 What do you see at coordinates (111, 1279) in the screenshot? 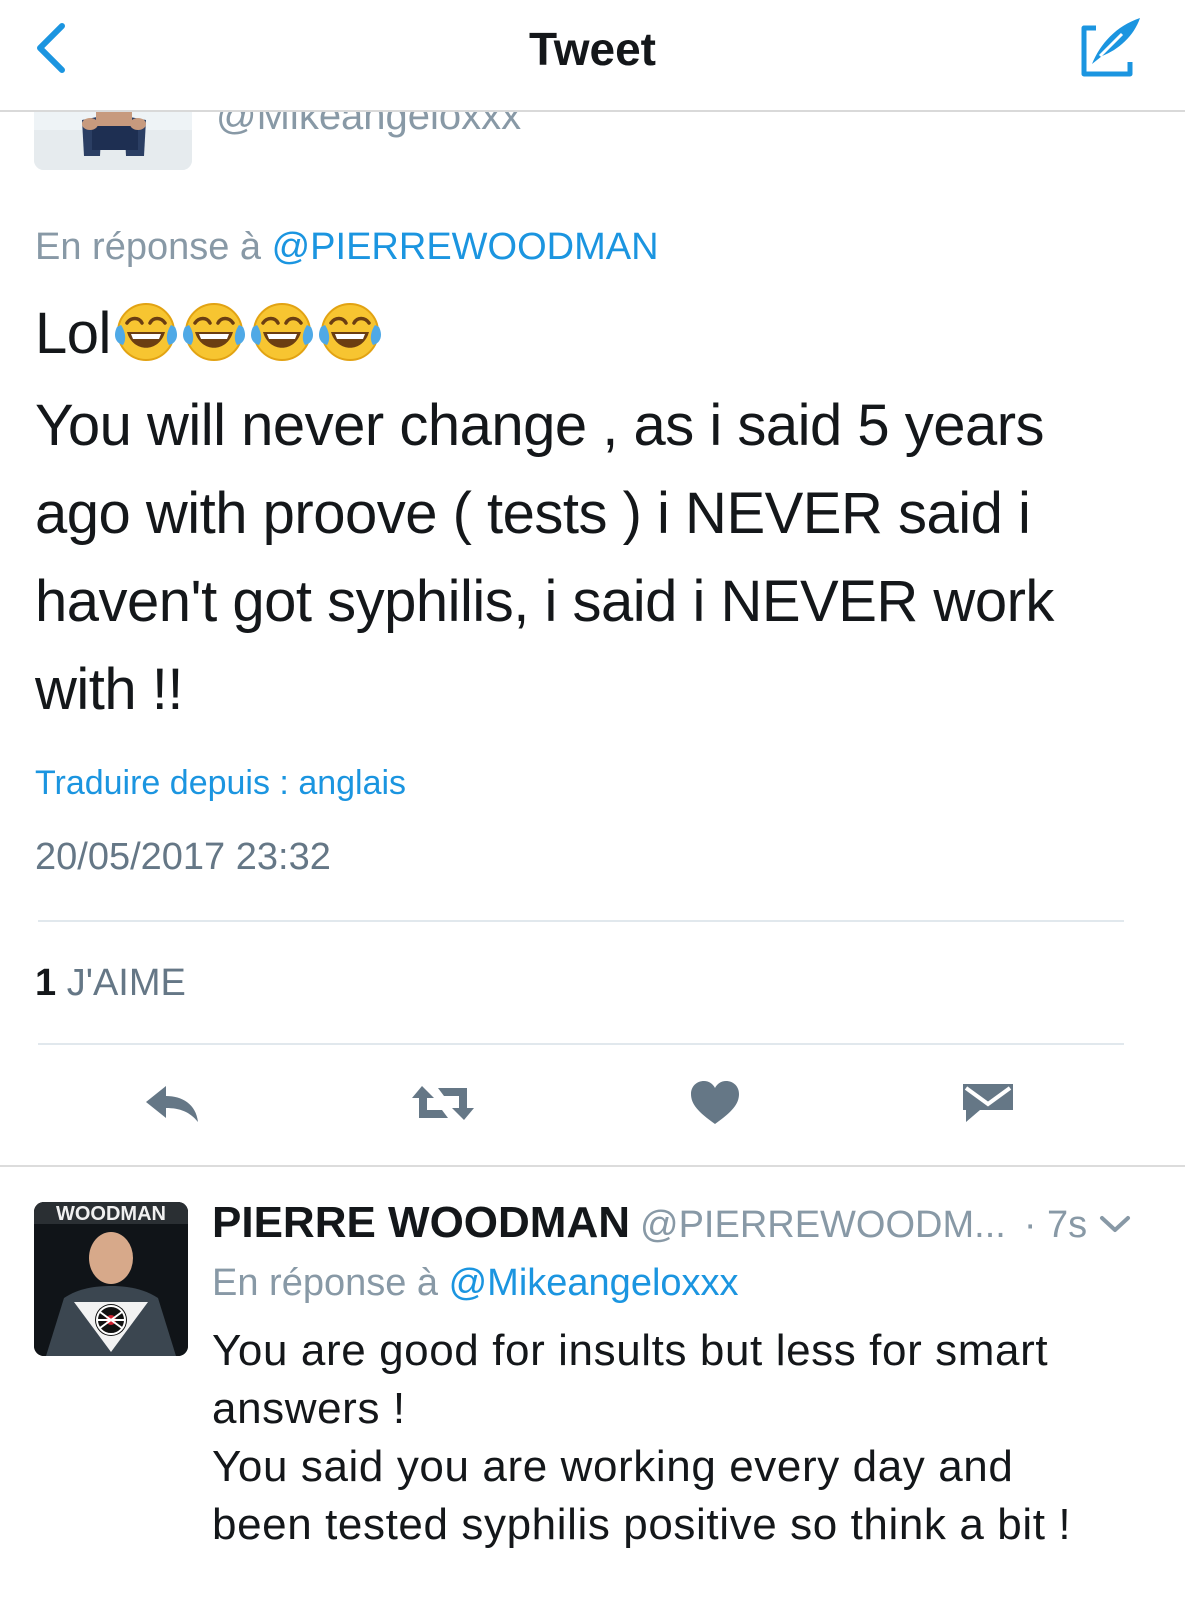
I see `reply-author-avatar: WOODMAN` at bounding box center [111, 1279].